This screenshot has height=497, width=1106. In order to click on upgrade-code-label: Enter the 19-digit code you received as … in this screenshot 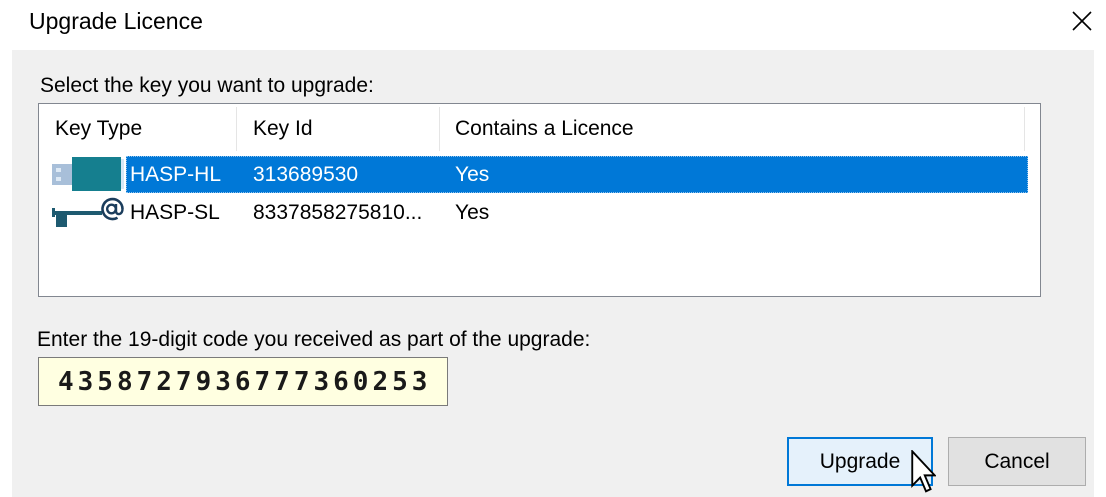, I will do `click(314, 339)`.